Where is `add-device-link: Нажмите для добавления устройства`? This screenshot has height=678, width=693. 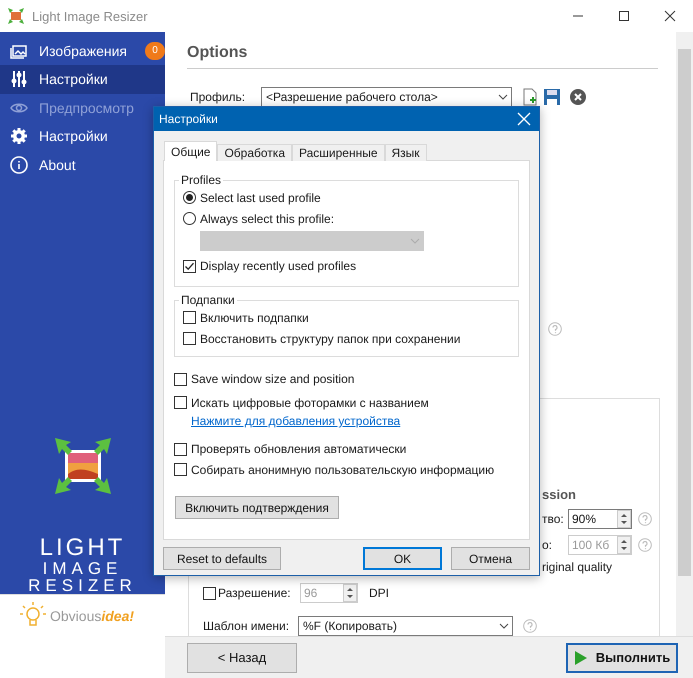
add-device-link: Нажмите для добавления устройства is located at coordinates (295, 421).